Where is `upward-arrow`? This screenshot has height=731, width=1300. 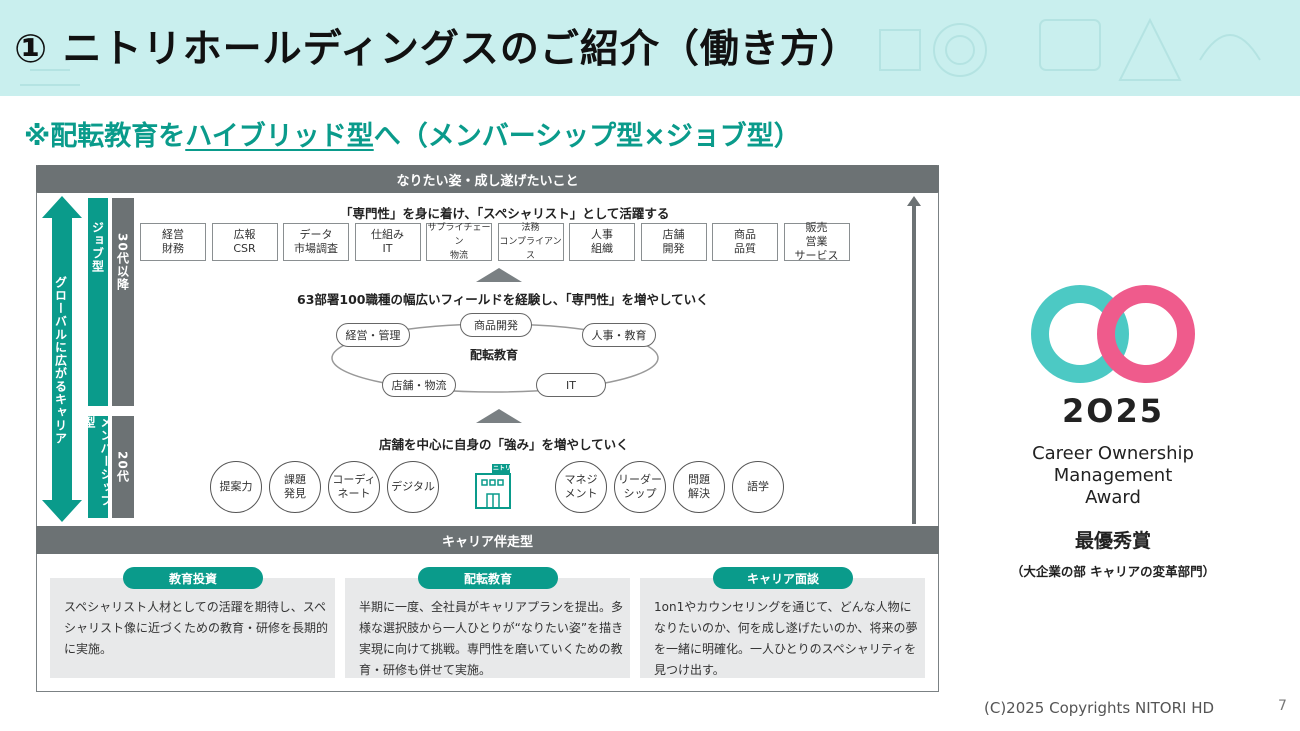
upward-arrow is located at coordinates (914, 360).